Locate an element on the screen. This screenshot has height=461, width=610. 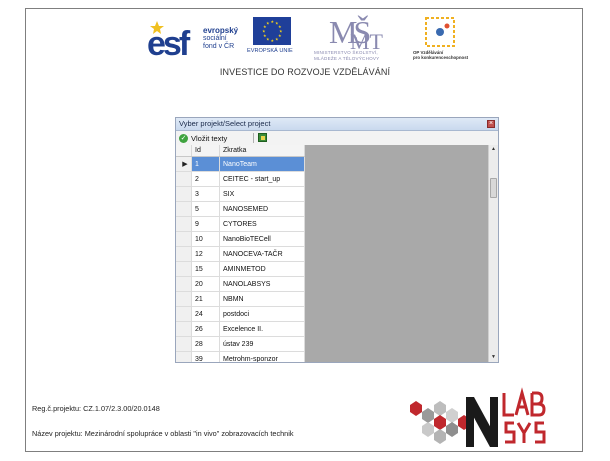
cell-id: 39 is located at coordinates (205, 356).